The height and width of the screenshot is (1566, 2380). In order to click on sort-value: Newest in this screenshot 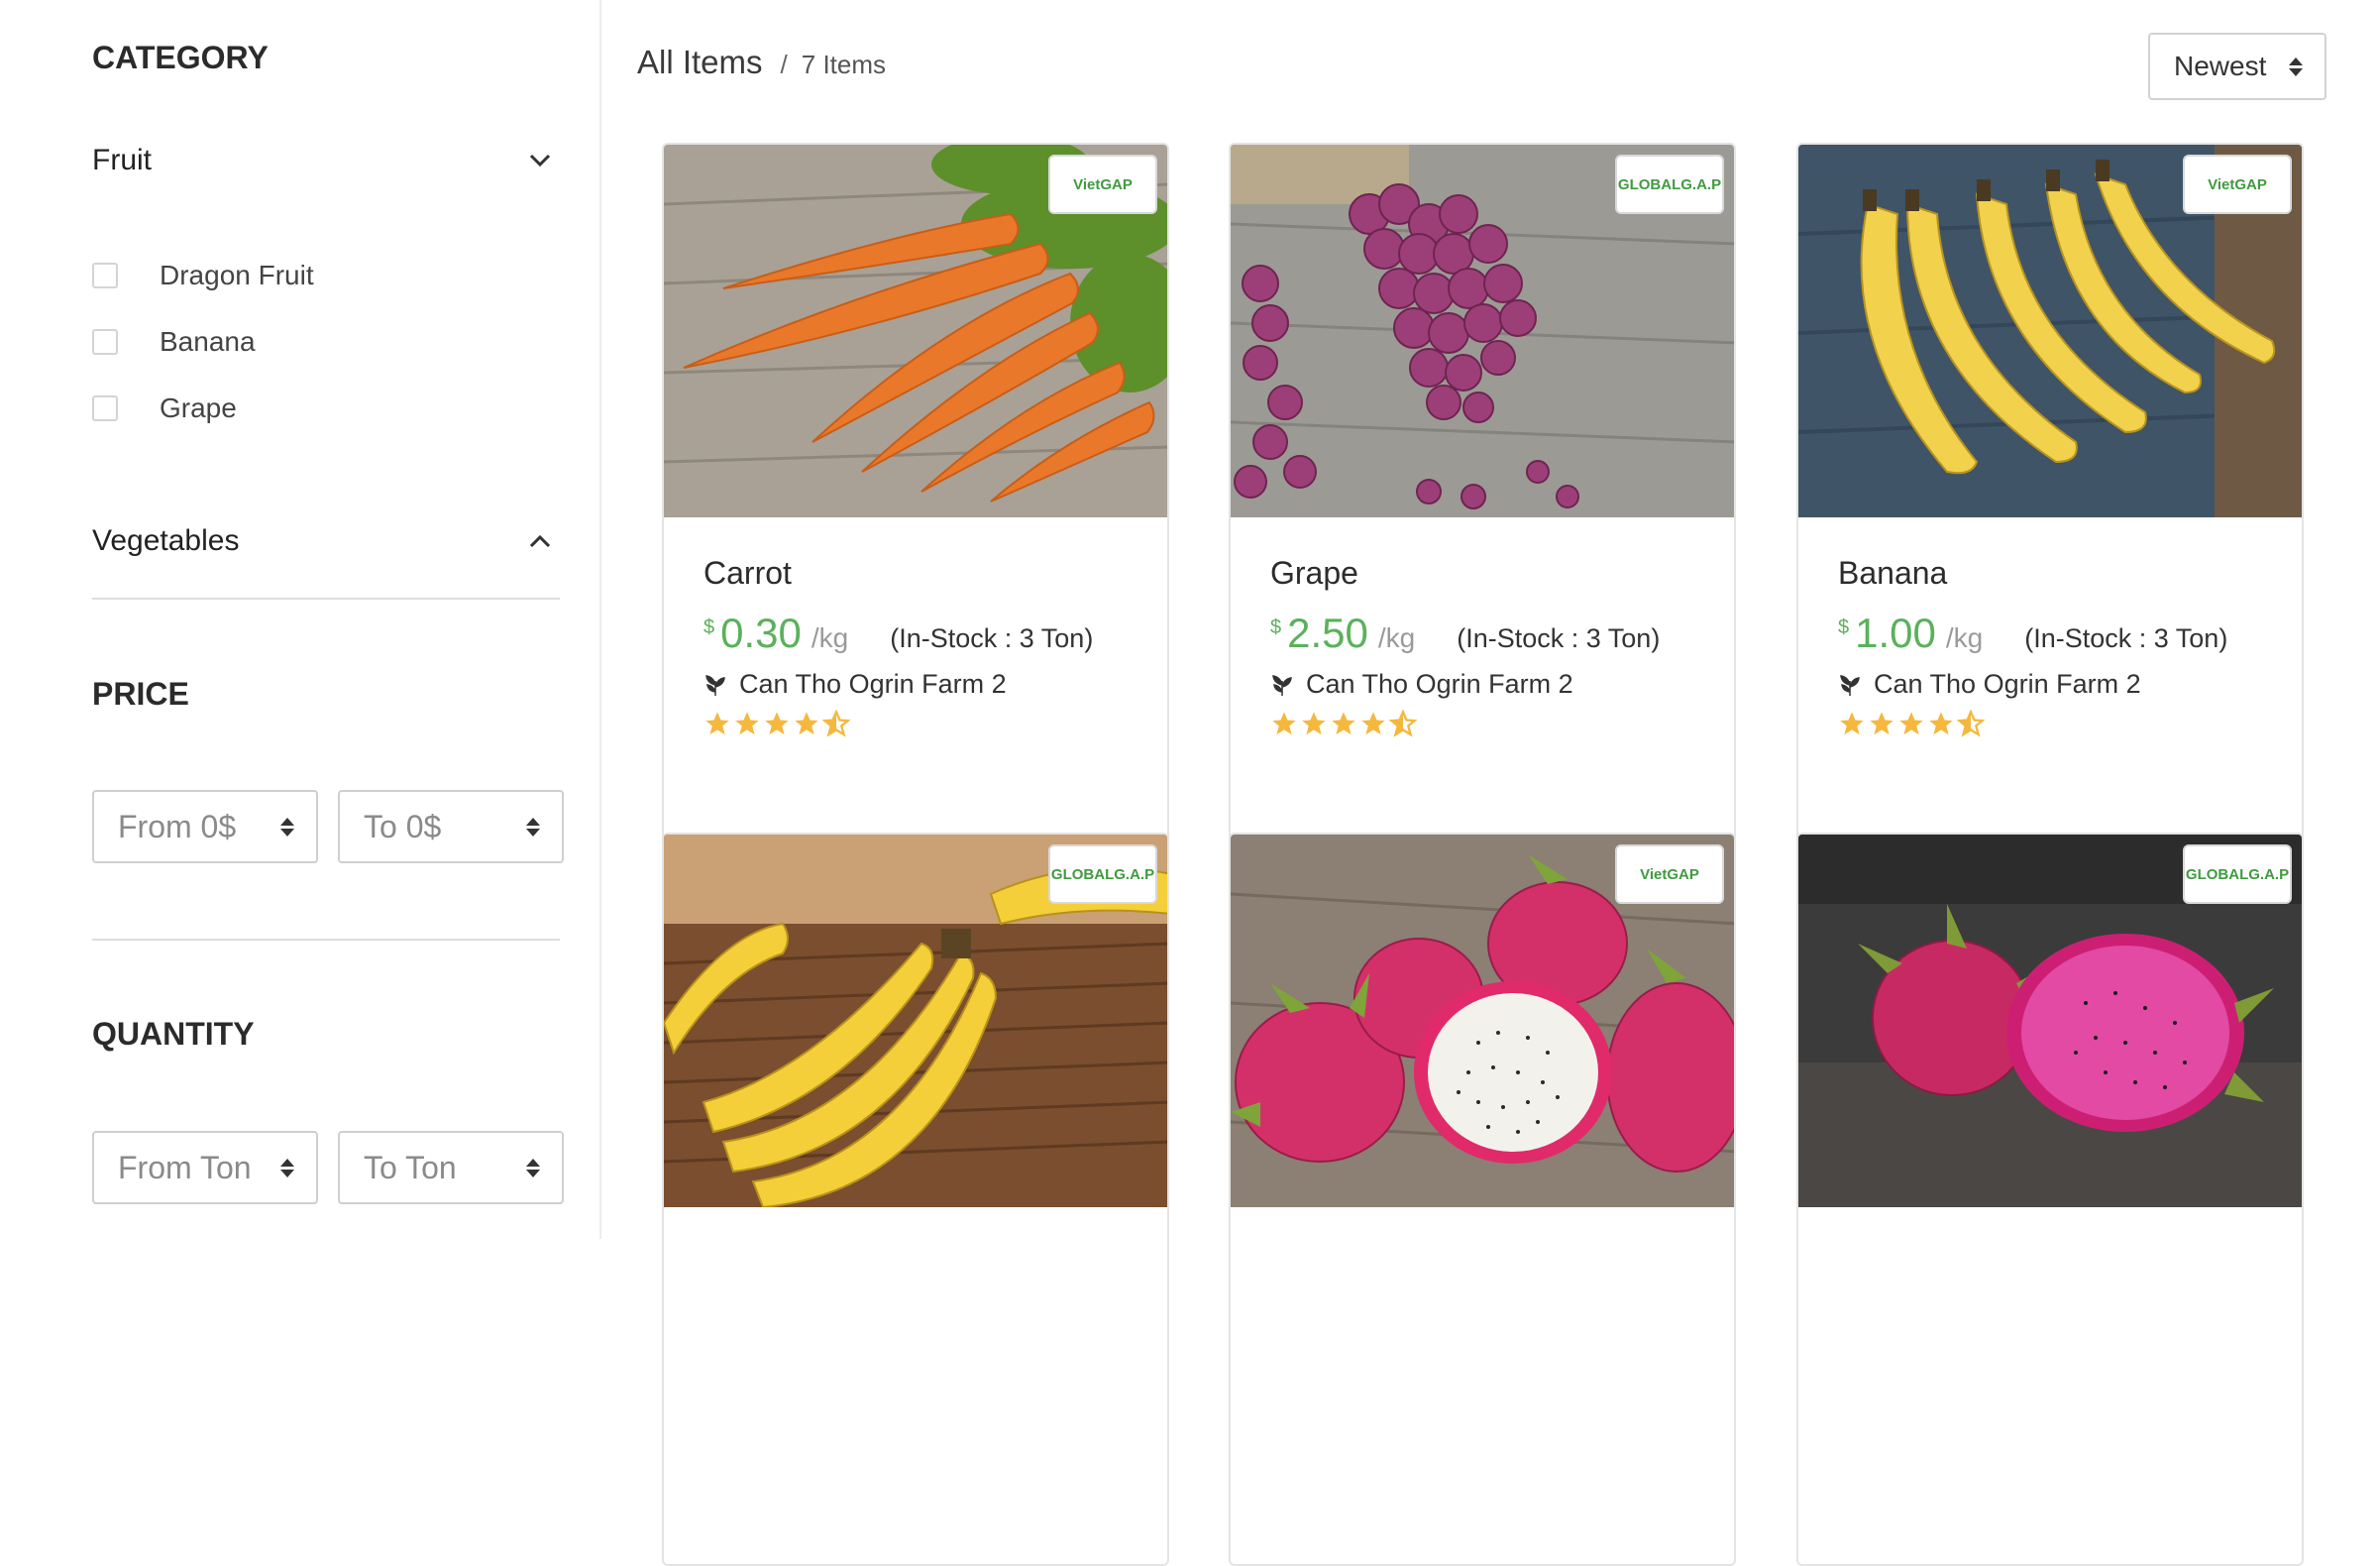, I will do `click(2220, 66)`.